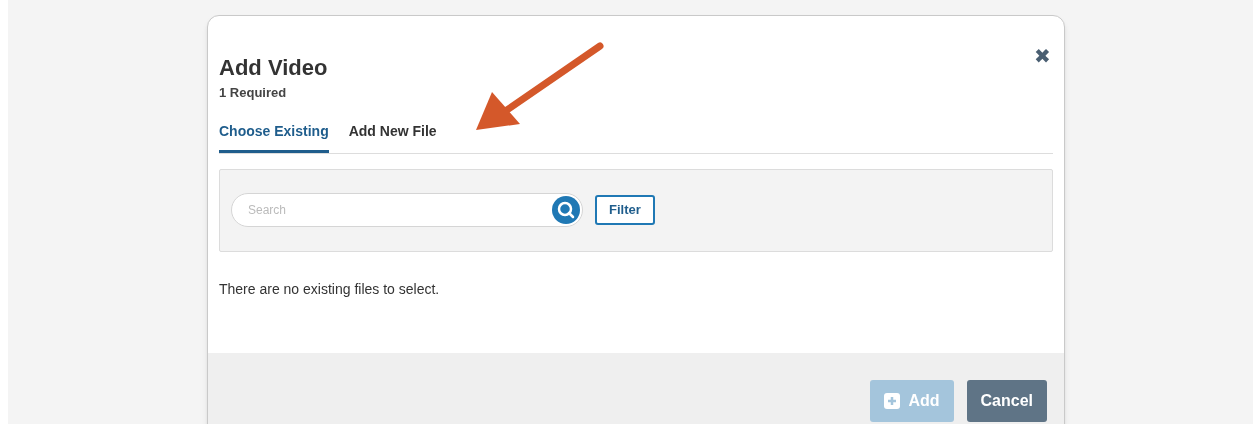  What do you see at coordinates (892, 401) in the screenshot?
I see `plus-icon` at bounding box center [892, 401].